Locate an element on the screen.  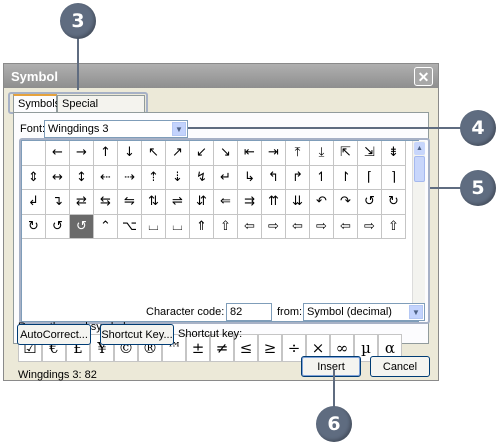
symbol-cell is located at coordinates (34, 153).